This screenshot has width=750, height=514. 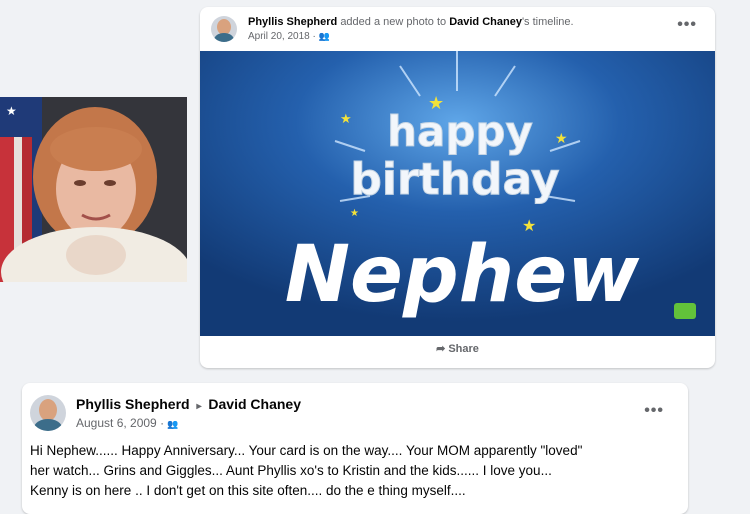 What do you see at coordinates (547, 22) in the screenshot?
I see `target-suffix: 's timeline.` at bounding box center [547, 22].